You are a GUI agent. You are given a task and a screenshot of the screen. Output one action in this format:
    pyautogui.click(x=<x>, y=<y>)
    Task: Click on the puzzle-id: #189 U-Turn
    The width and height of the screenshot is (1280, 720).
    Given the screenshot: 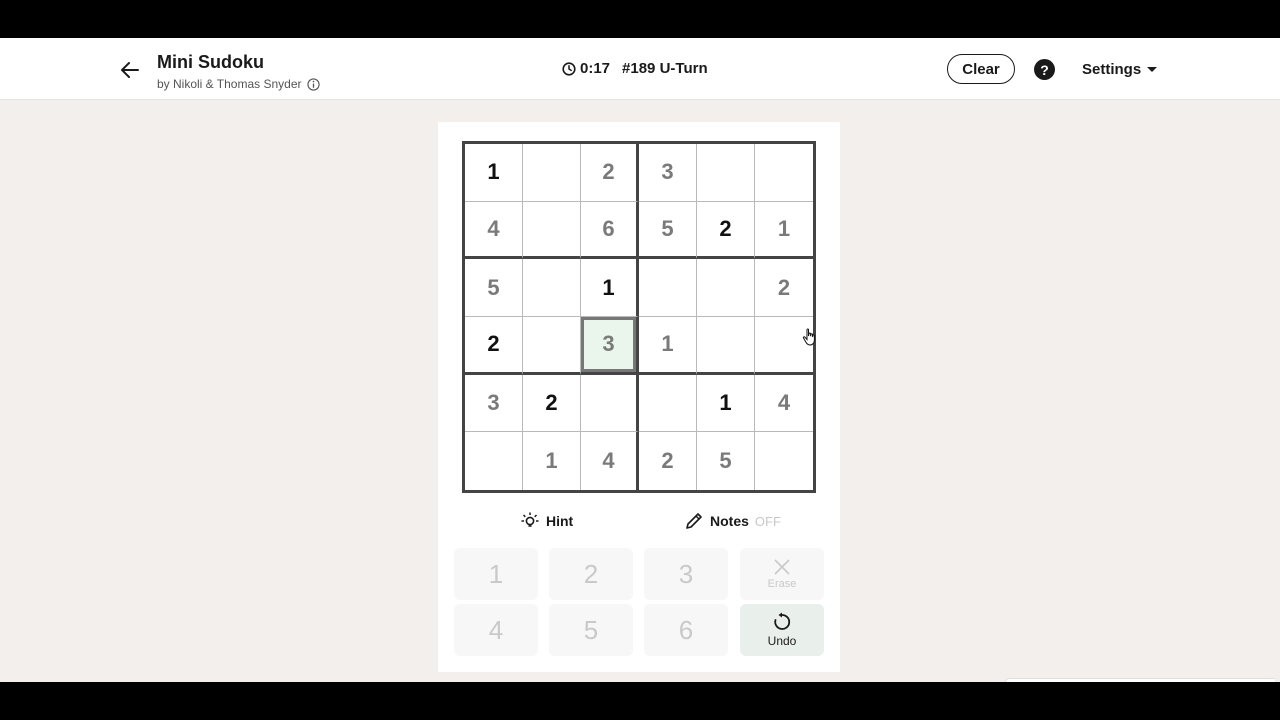 What is the action you would take?
    pyautogui.click(x=665, y=68)
    